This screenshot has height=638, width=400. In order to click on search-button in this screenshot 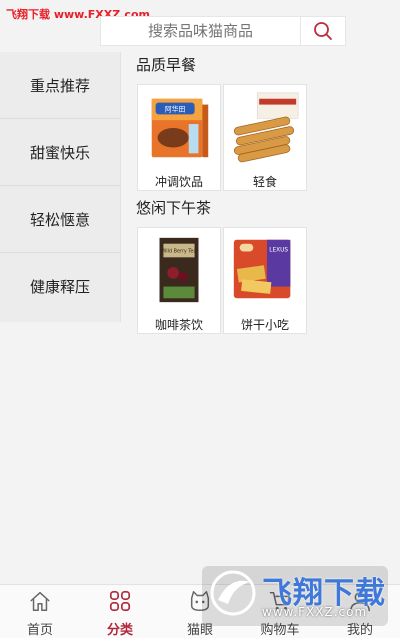, I will do `click(322, 31)`.